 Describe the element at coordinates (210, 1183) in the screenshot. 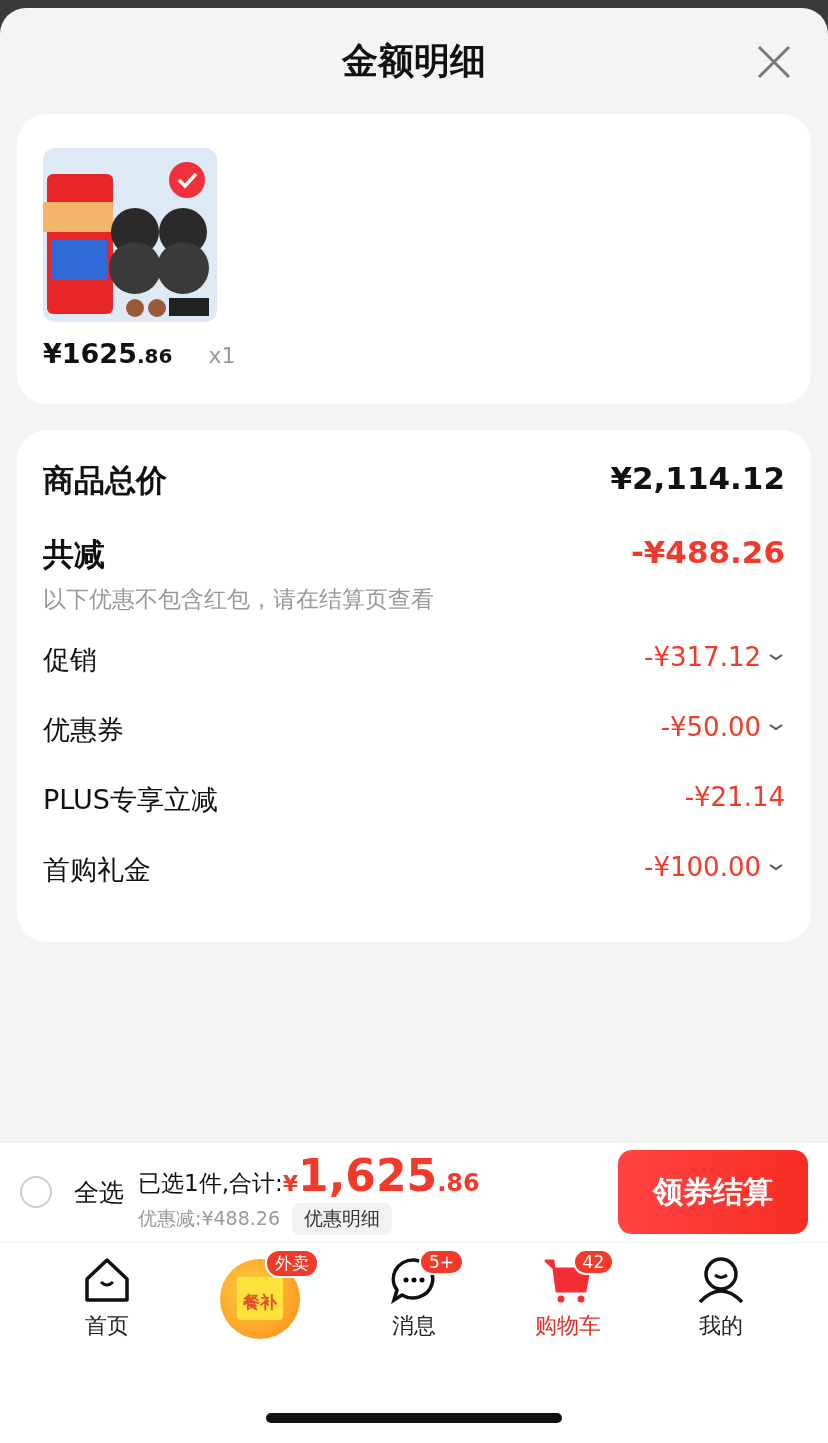

I see `selected-count: 已选1件,合计:` at that location.